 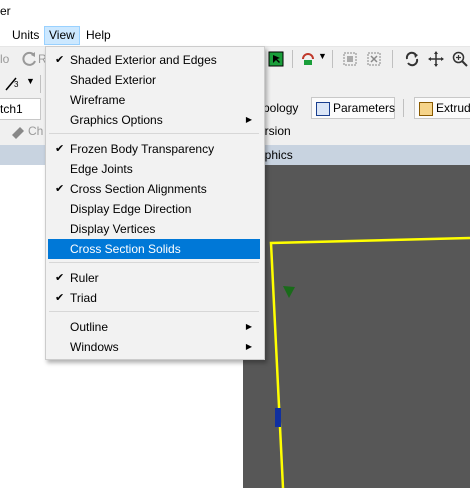 What do you see at coordinates (308, 59) in the screenshot?
I see `rotate-select-icon` at bounding box center [308, 59].